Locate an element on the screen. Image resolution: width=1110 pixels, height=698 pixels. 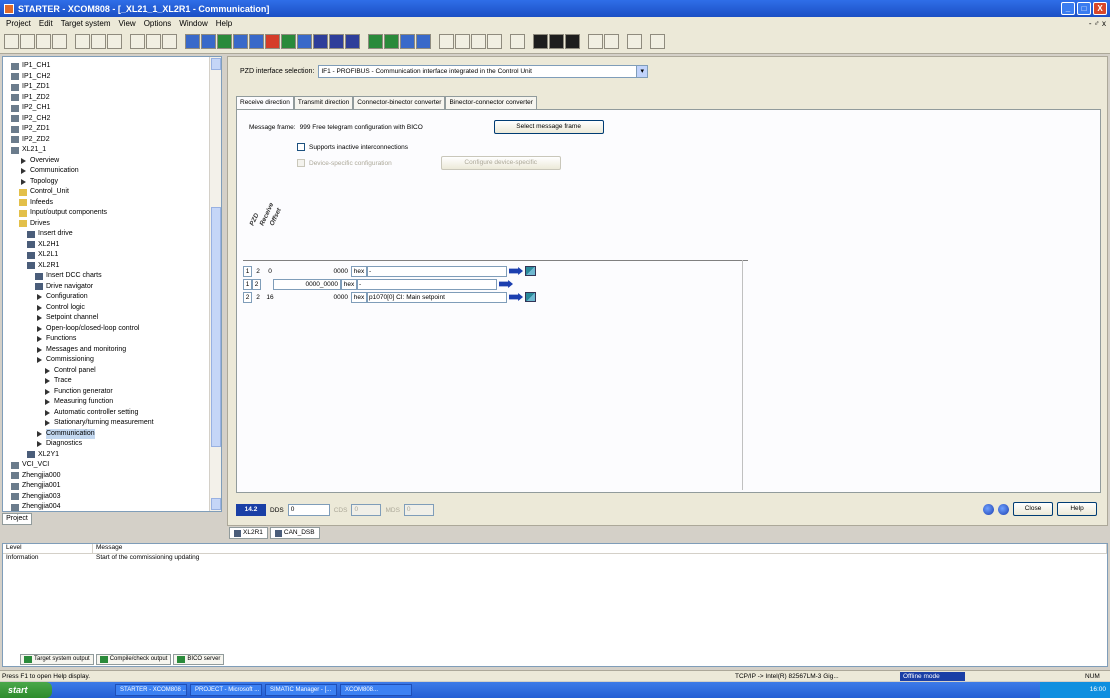
tab-receive-direction: Receive direction is located at coordinates (265, 103).